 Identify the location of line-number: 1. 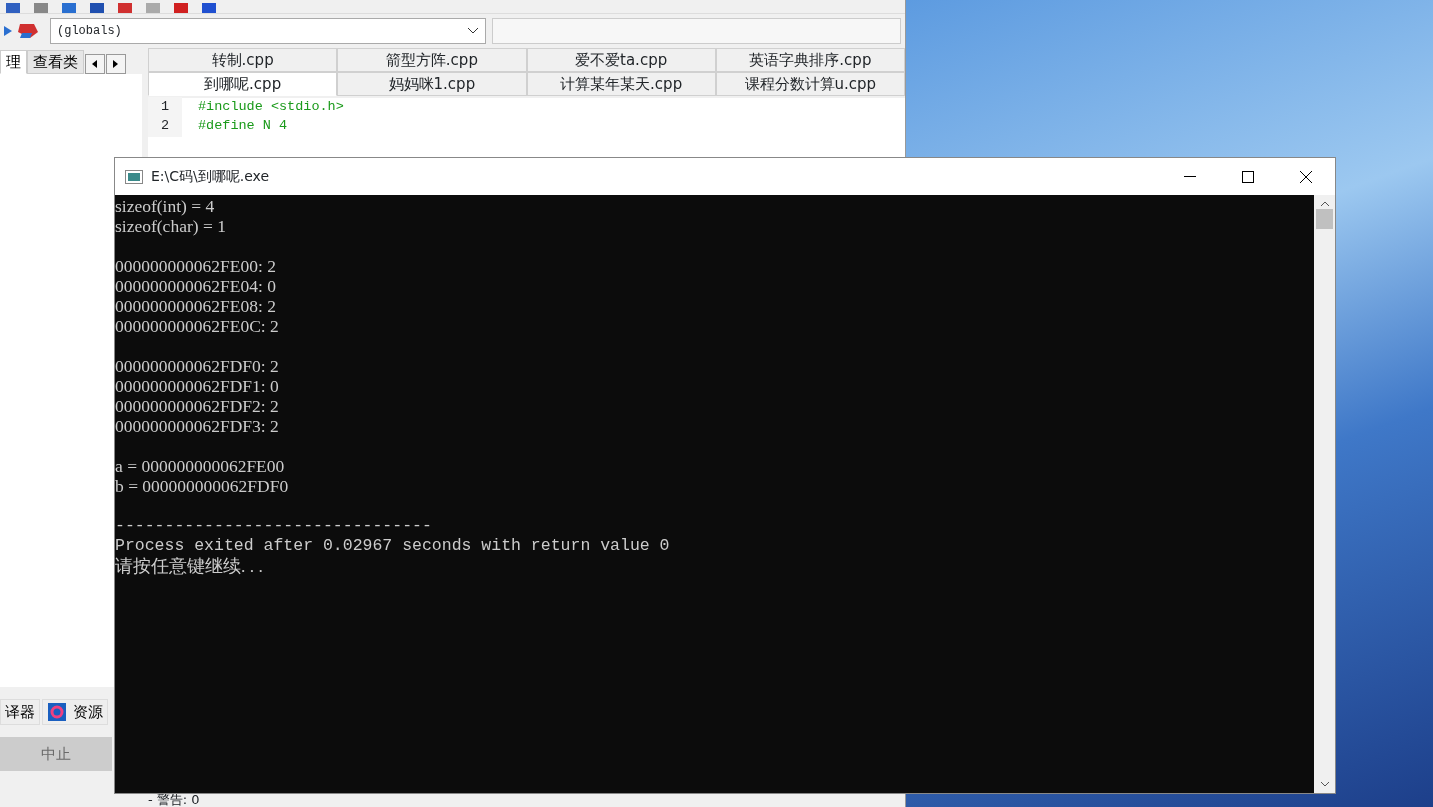
(165, 107).